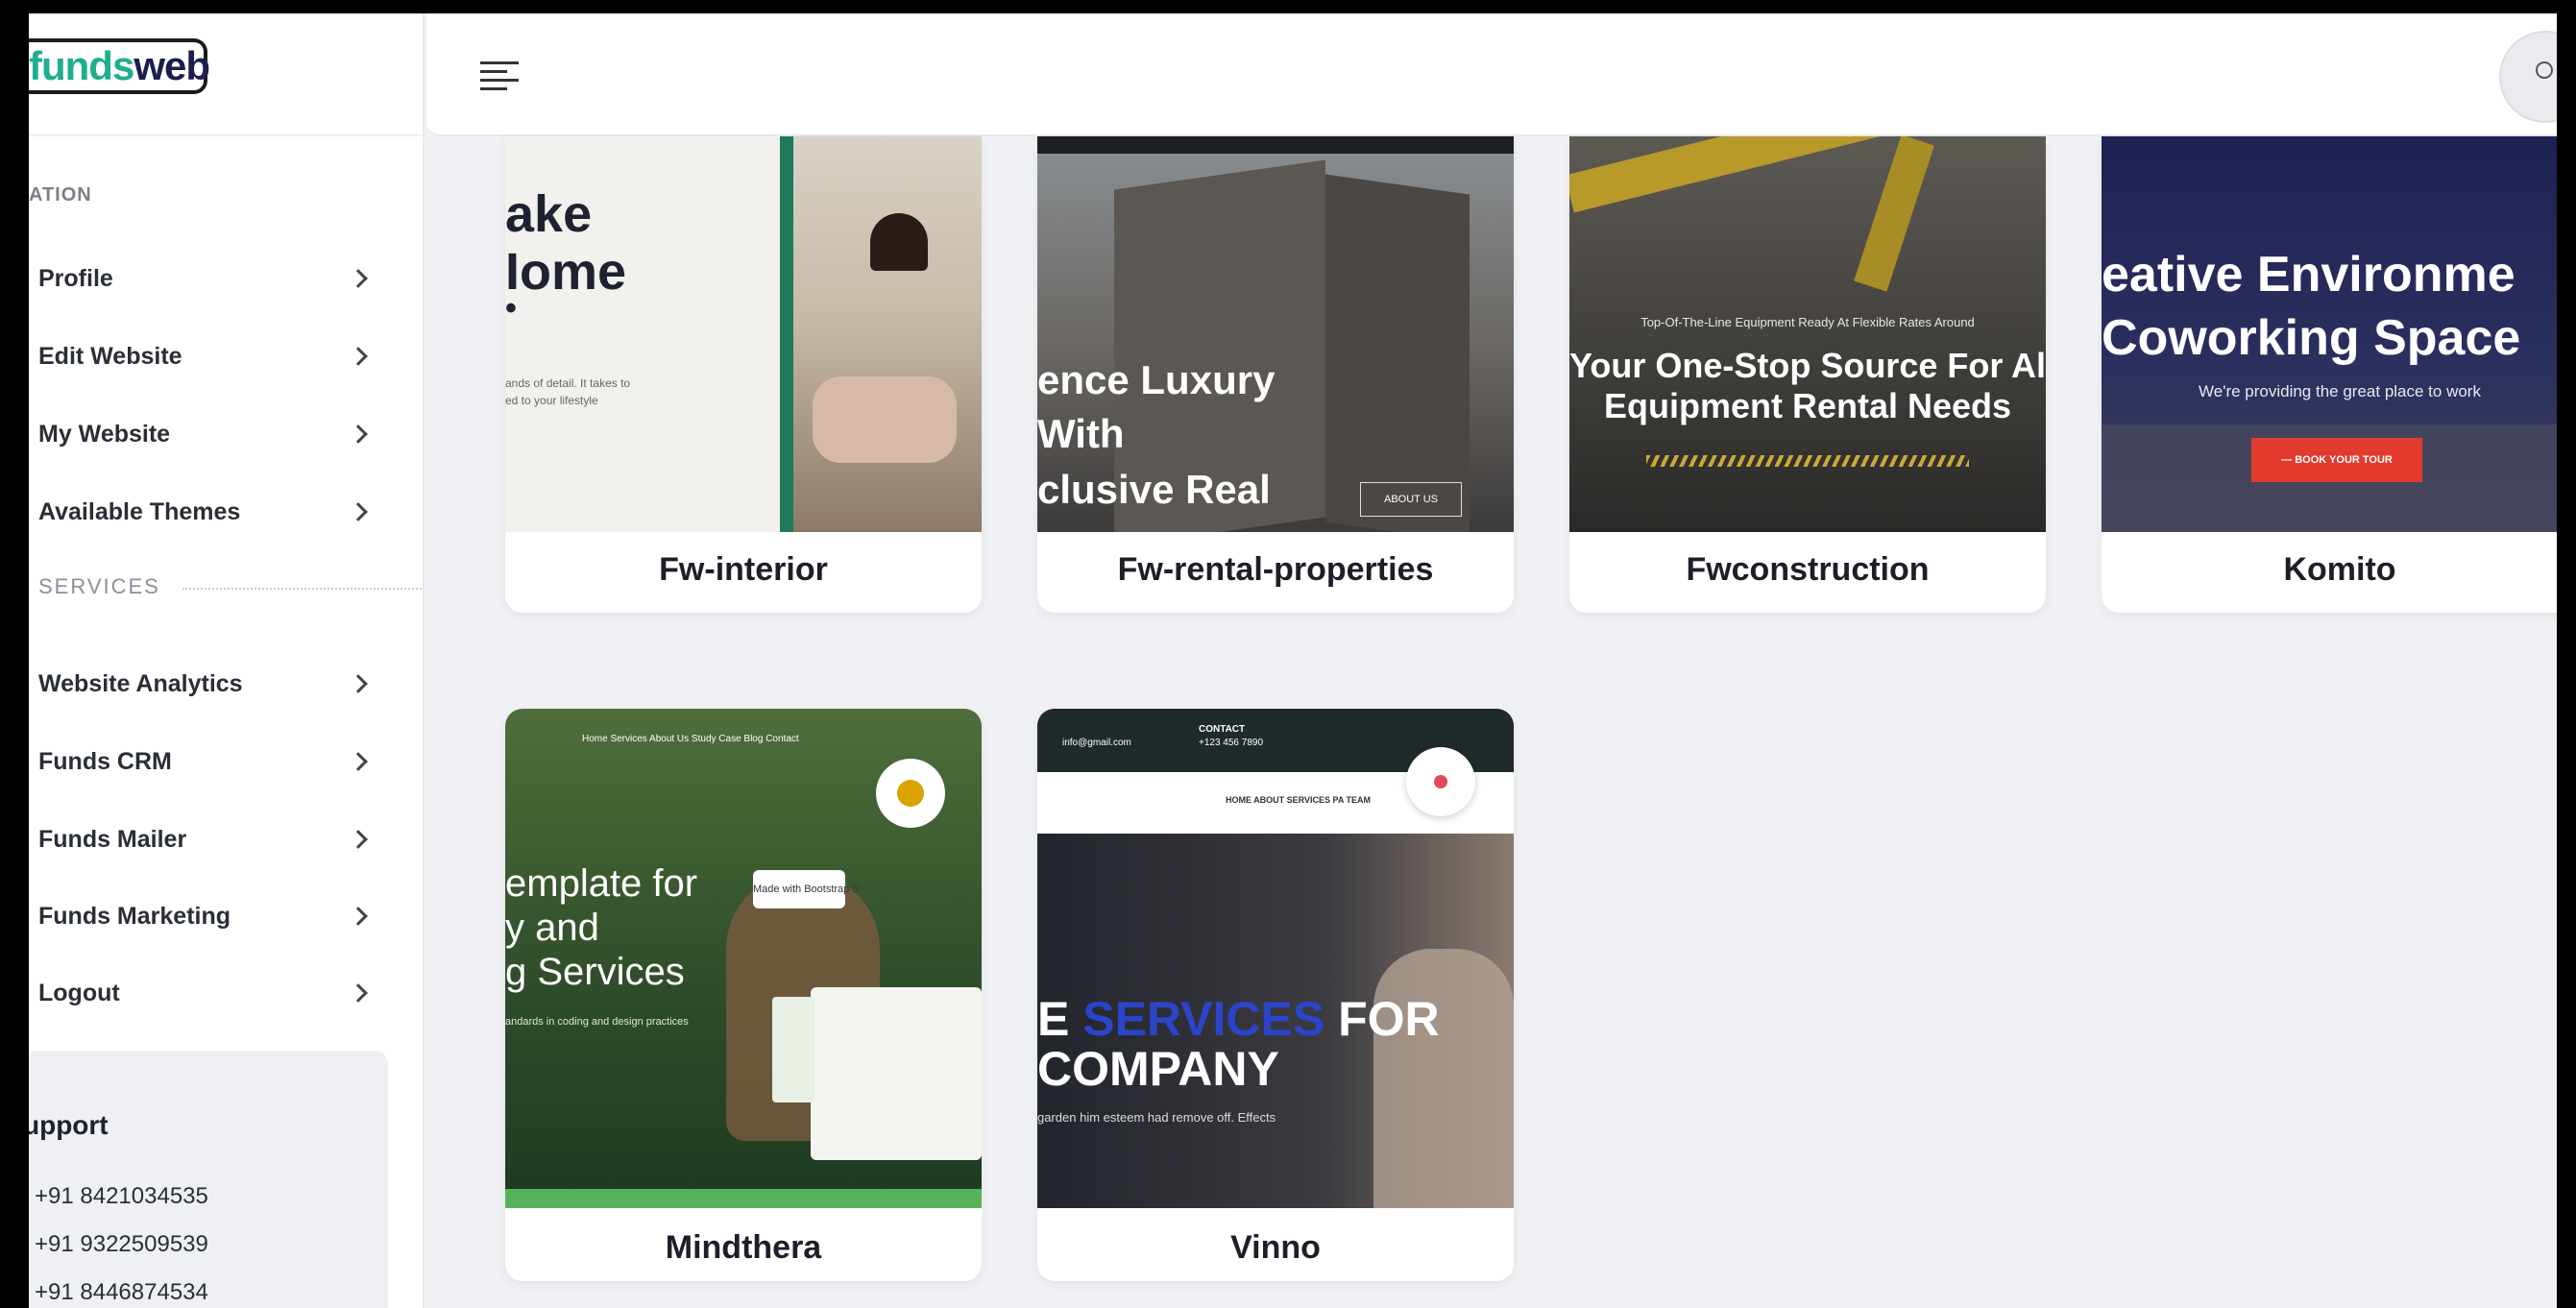 Image resolution: width=2576 pixels, height=1308 pixels. What do you see at coordinates (230, 587) in the screenshot?
I see `section-label-services: SERVICES` at bounding box center [230, 587].